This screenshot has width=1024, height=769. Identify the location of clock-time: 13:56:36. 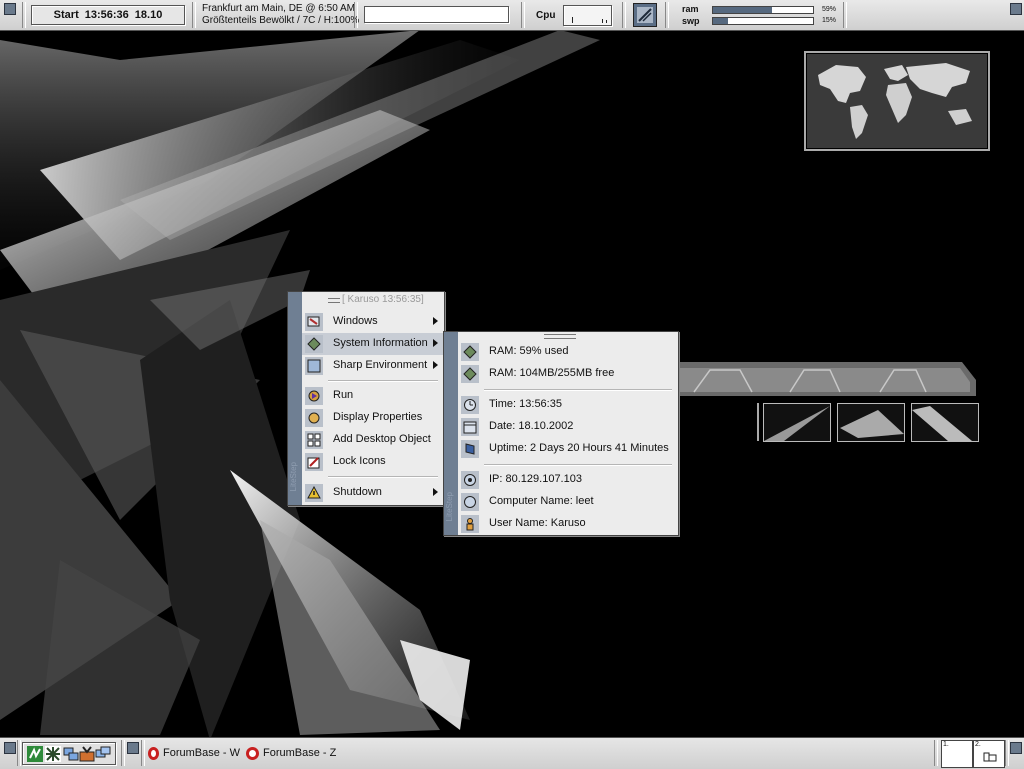
(106, 15).